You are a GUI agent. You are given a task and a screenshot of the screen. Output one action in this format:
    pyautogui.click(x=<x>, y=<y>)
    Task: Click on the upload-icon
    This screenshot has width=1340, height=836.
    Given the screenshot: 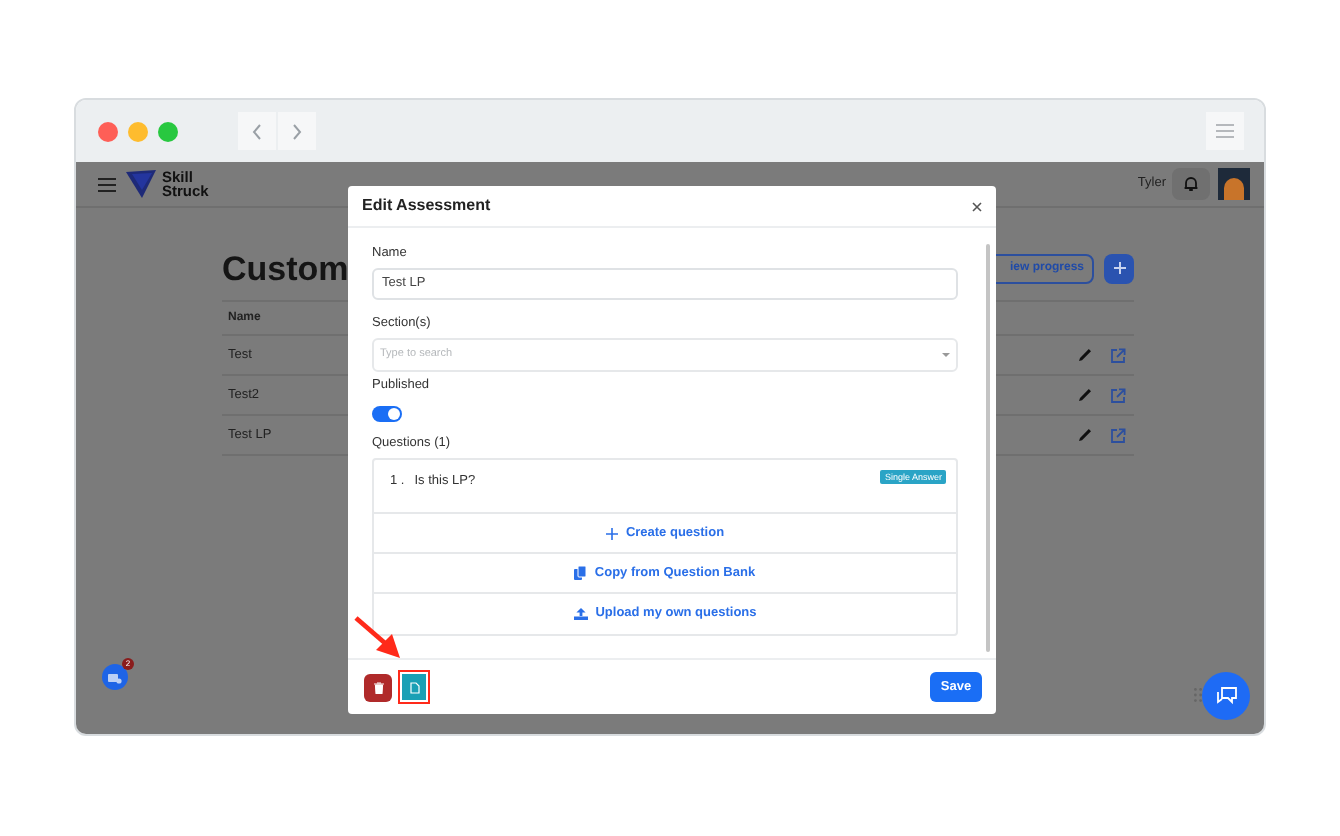 What is the action you would take?
    pyautogui.click(x=580, y=614)
    